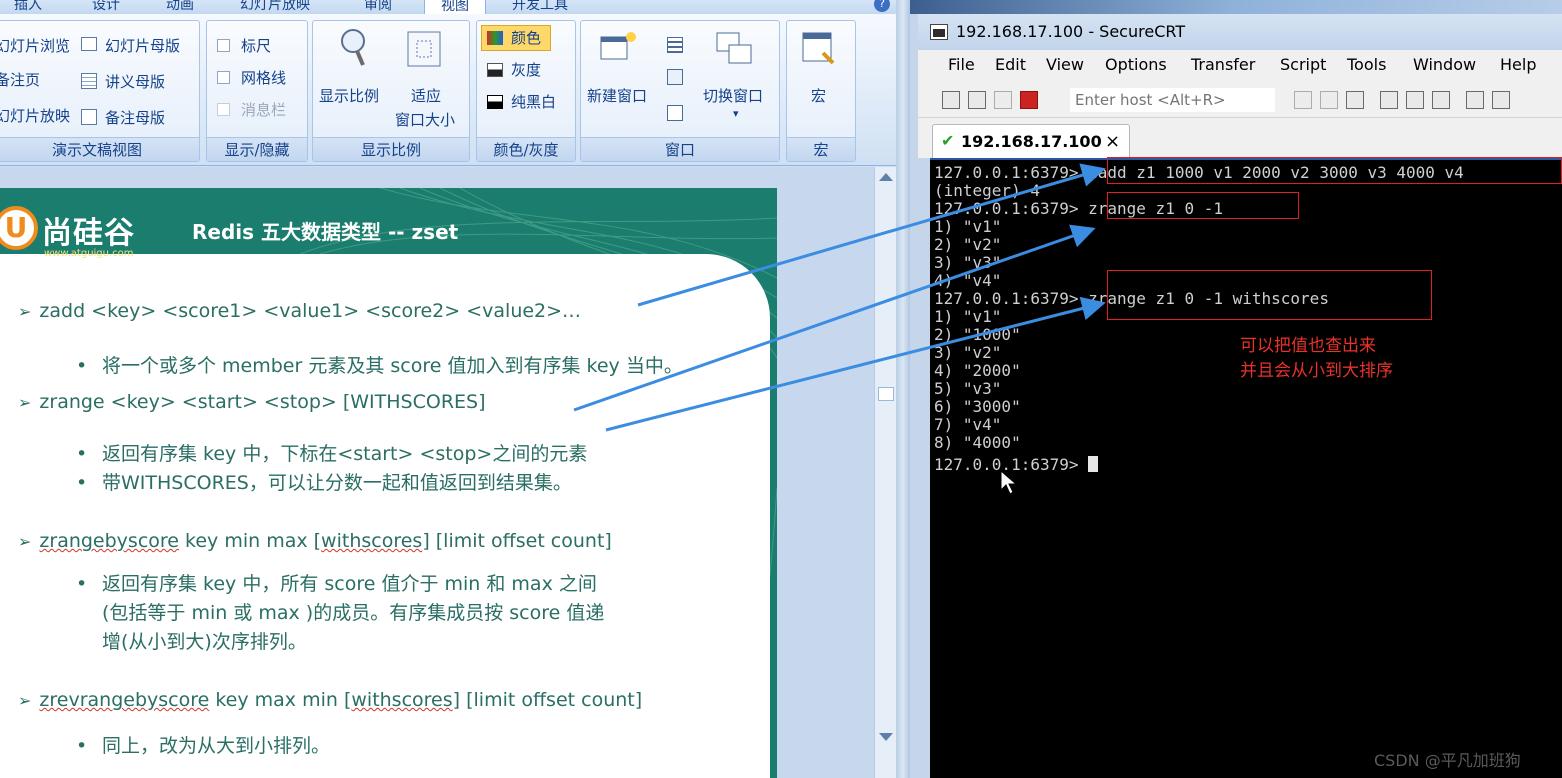  What do you see at coordinates (106, 7) in the screenshot?
I see `tab-design: 设计` at bounding box center [106, 7].